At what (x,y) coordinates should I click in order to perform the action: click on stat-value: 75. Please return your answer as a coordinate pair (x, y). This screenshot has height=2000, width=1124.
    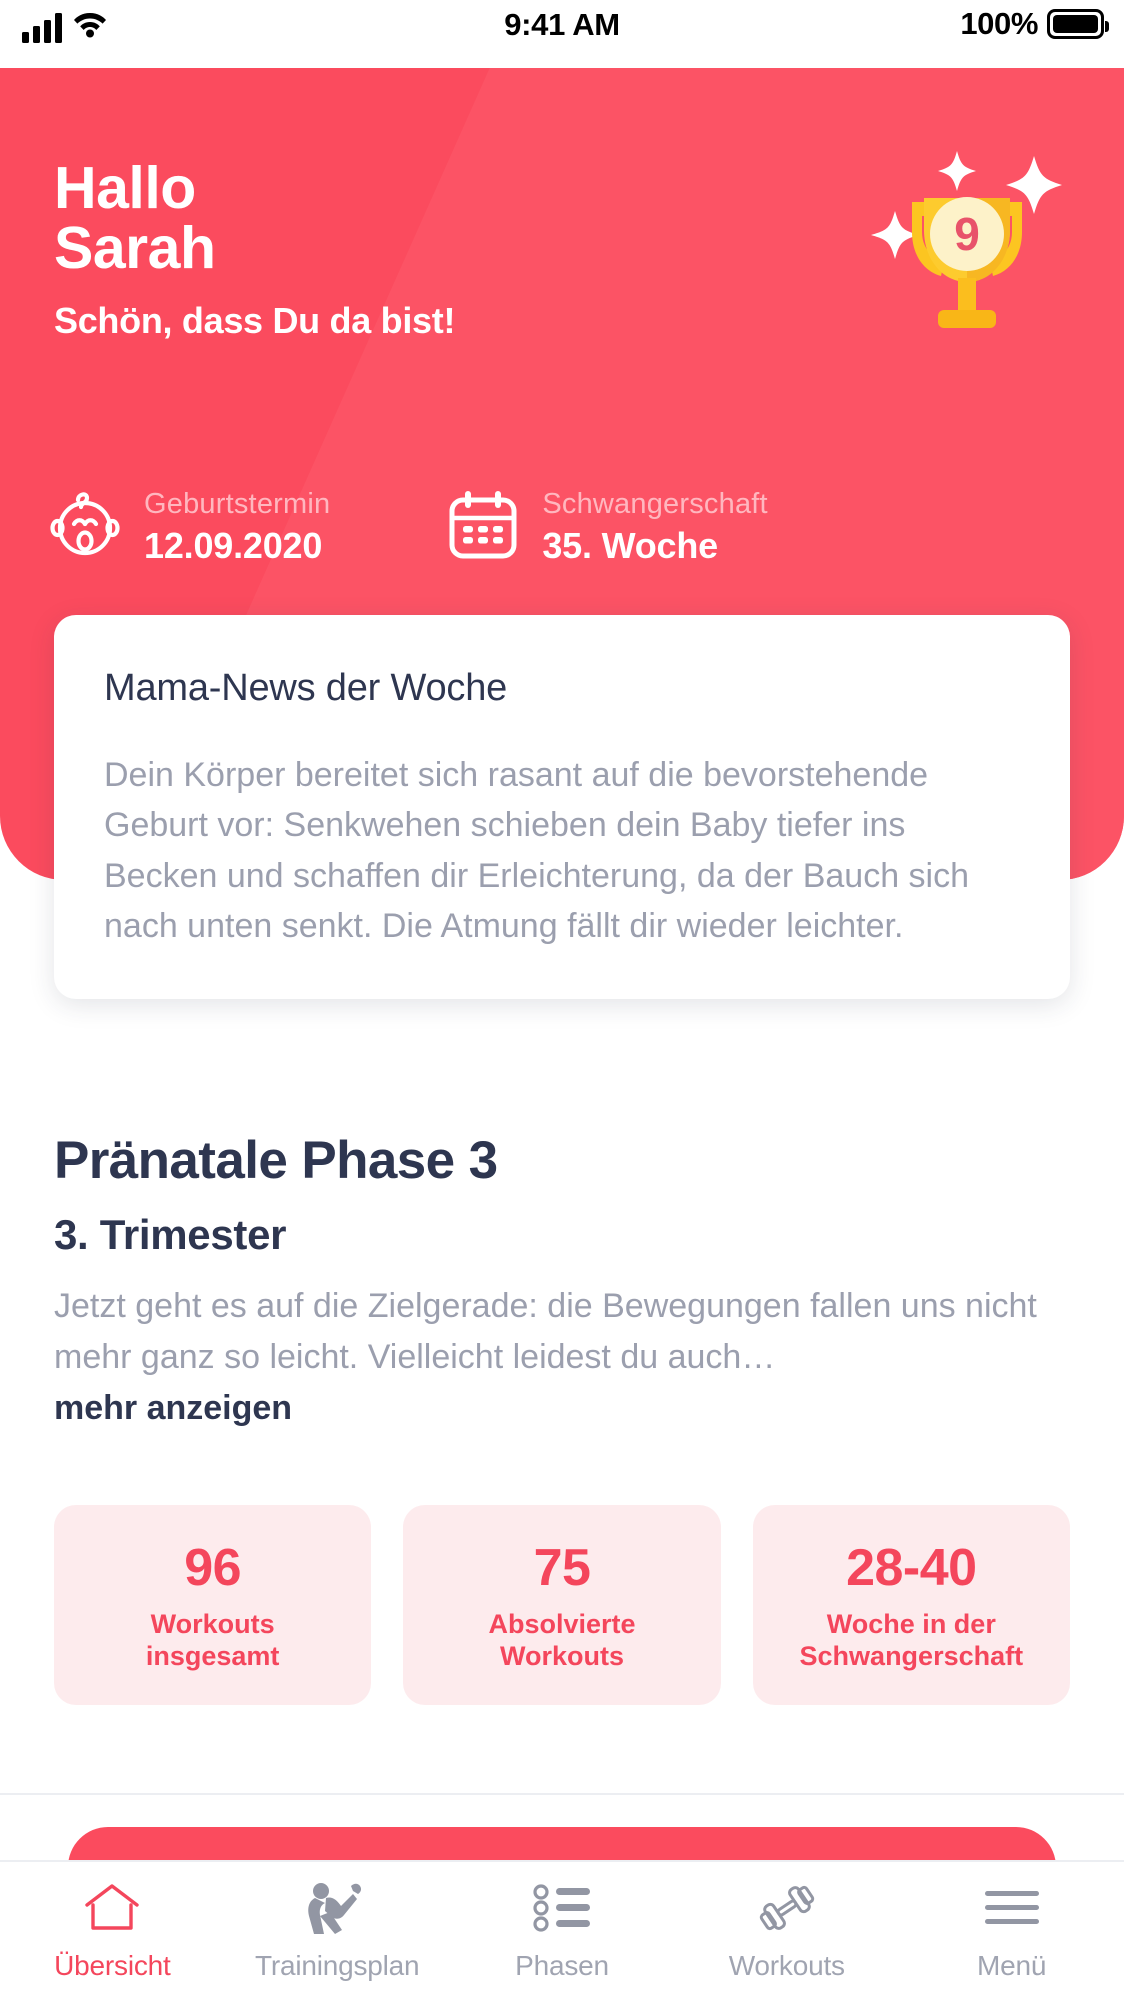
    Looking at the image, I should click on (562, 1567).